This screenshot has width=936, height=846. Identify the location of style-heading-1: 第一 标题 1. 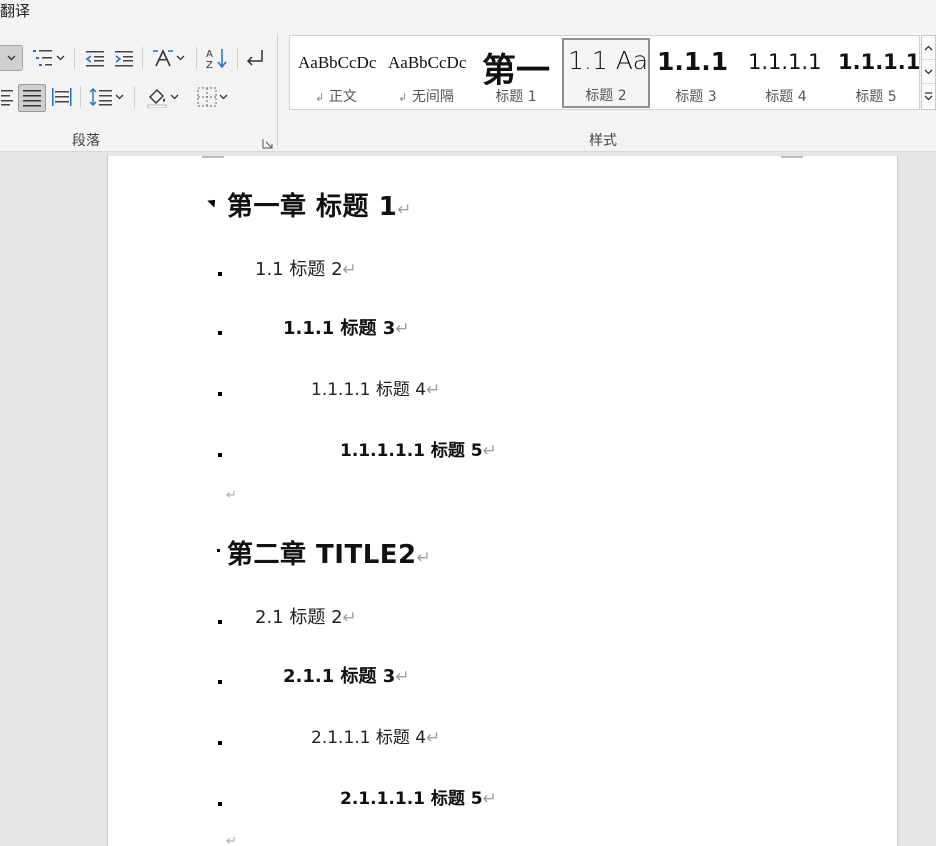
(516, 73).